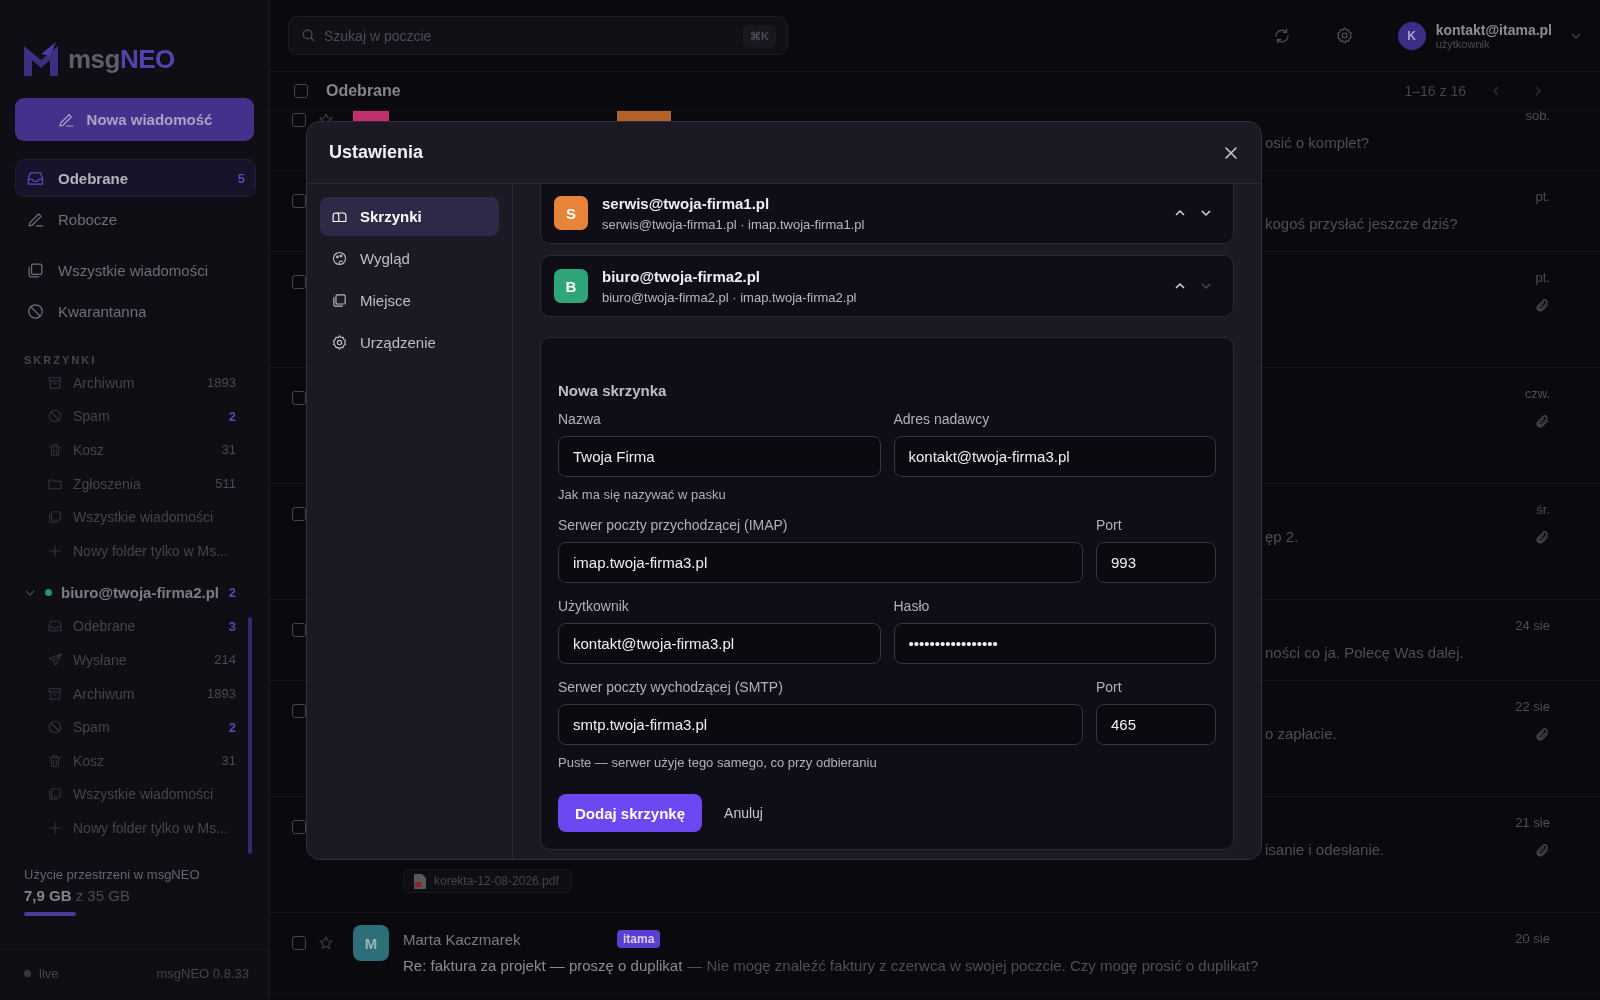 This screenshot has height=1000, width=1600. What do you see at coordinates (135, 219) in the screenshot?
I see `sidebar-item: Robocze` at bounding box center [135, 219].